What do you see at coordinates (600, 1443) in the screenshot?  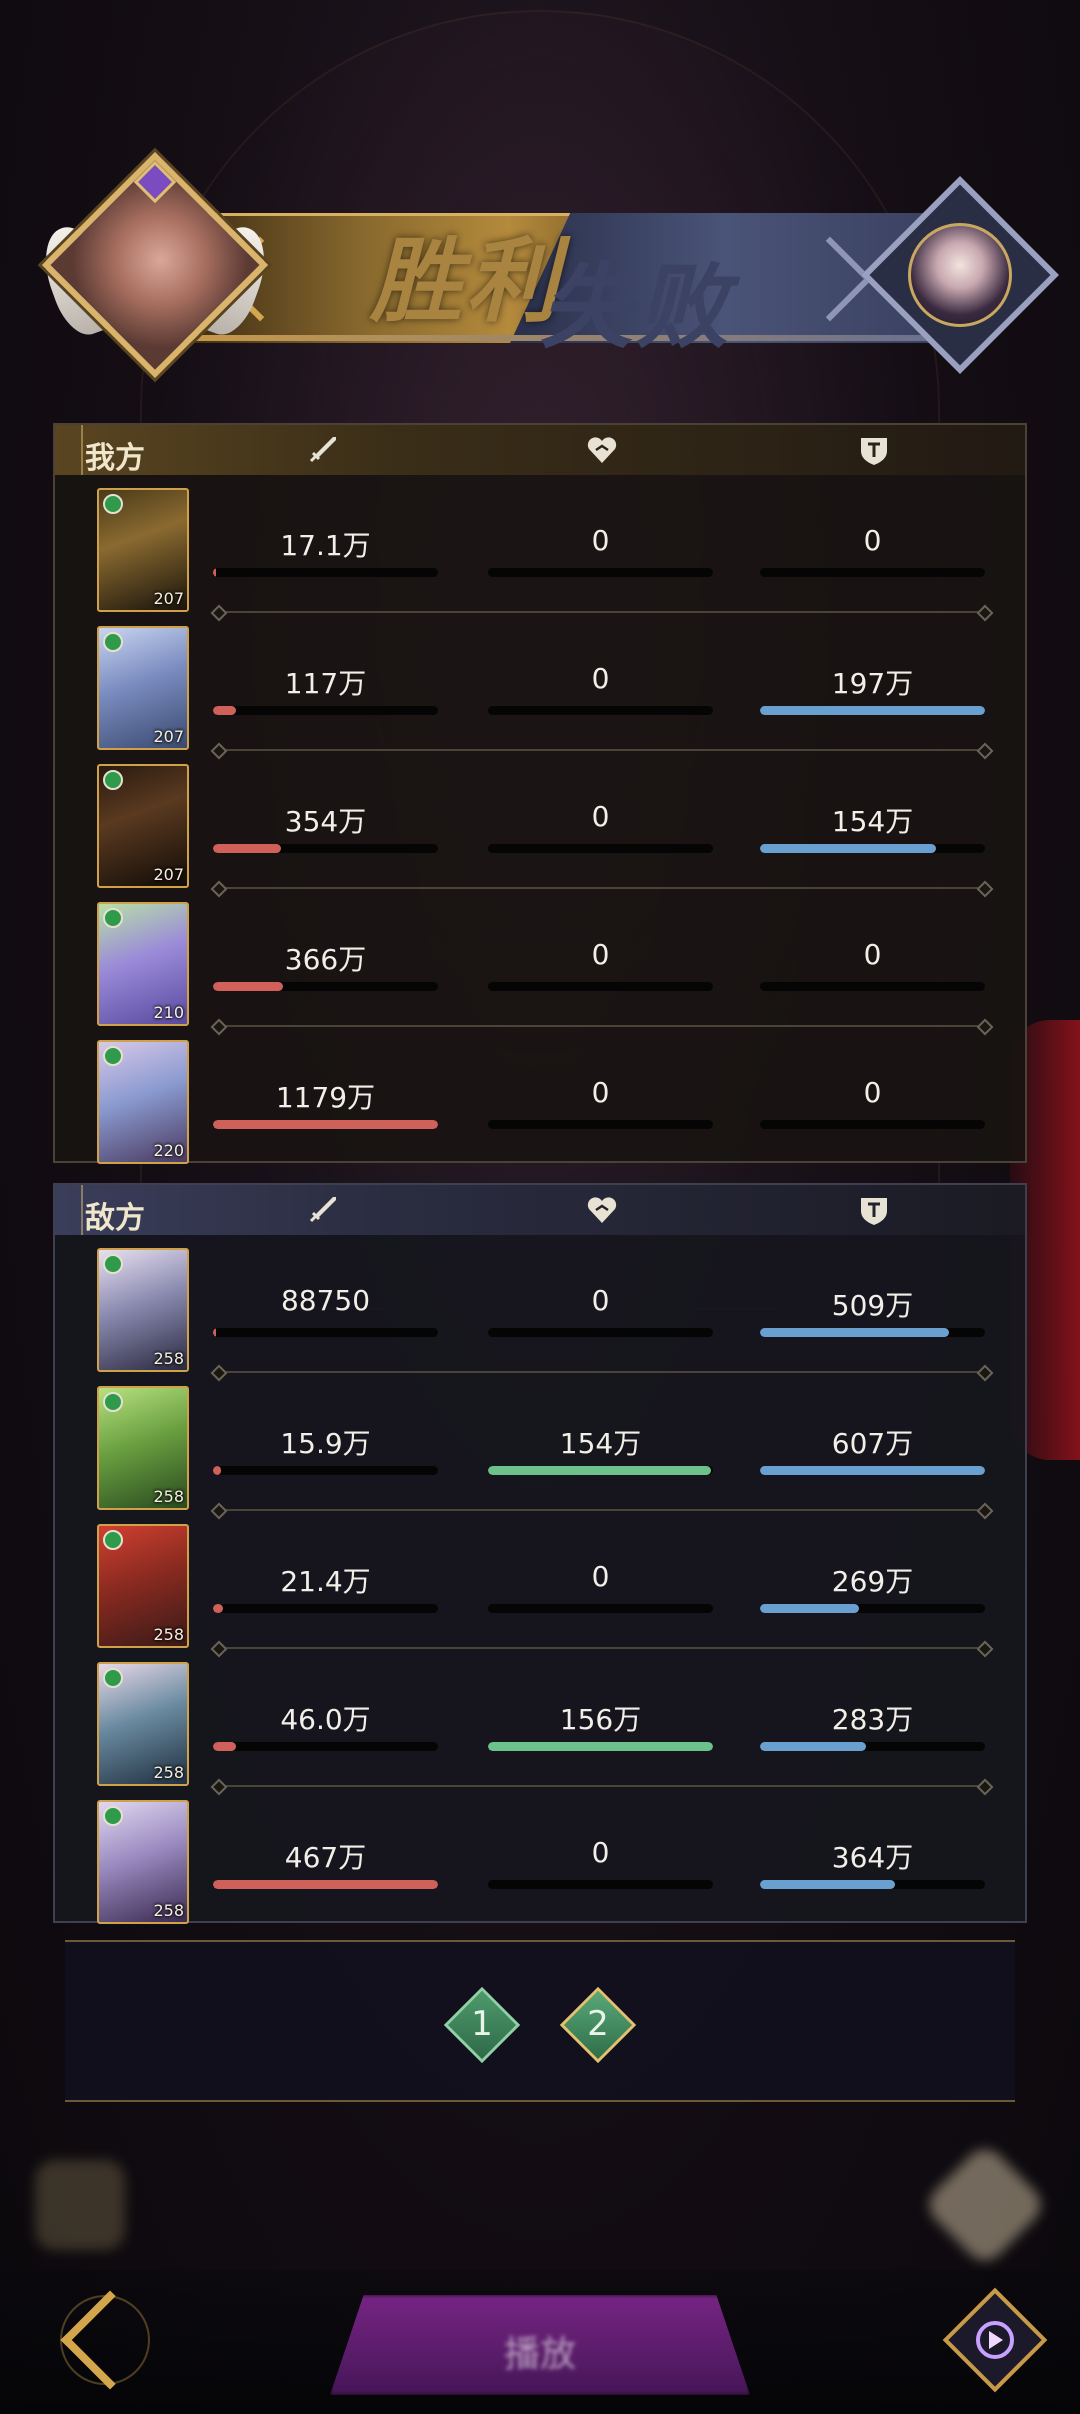 I see `heal-value: 154万` at bounding box center [600, 1443].